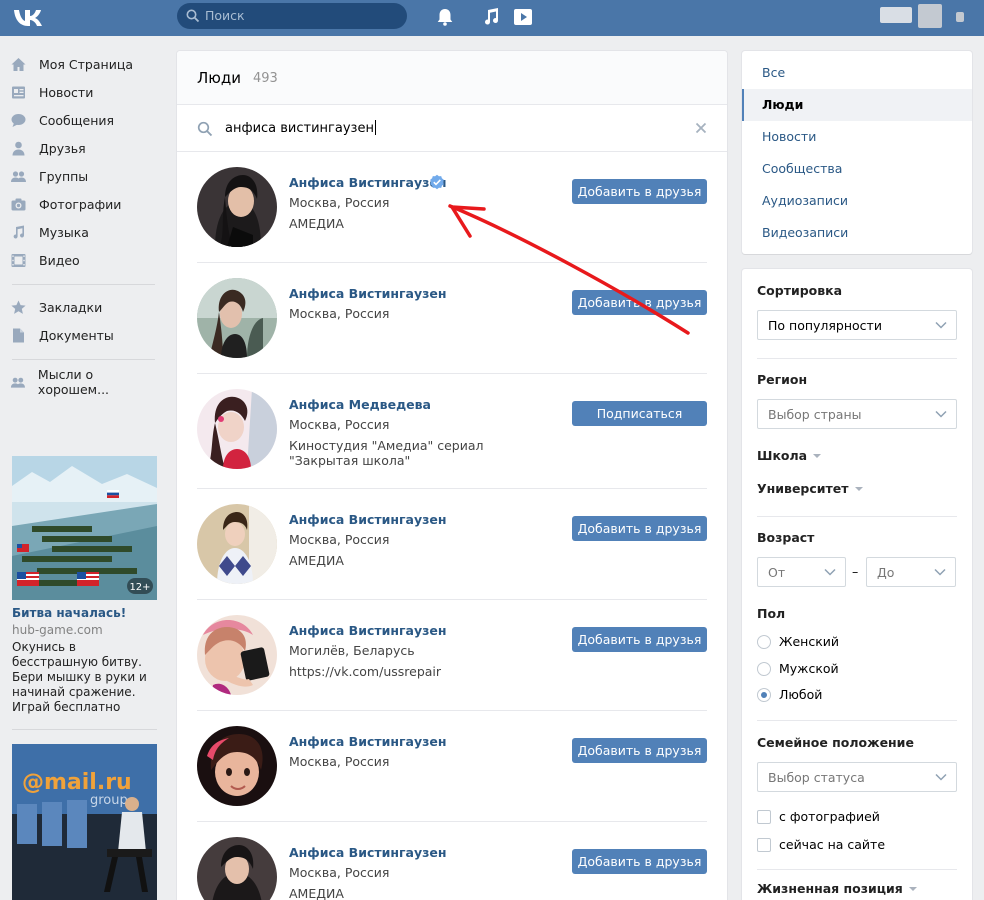 The image size is (984, 900). I want to click on people-header: Люди 493, so click(452, 78).